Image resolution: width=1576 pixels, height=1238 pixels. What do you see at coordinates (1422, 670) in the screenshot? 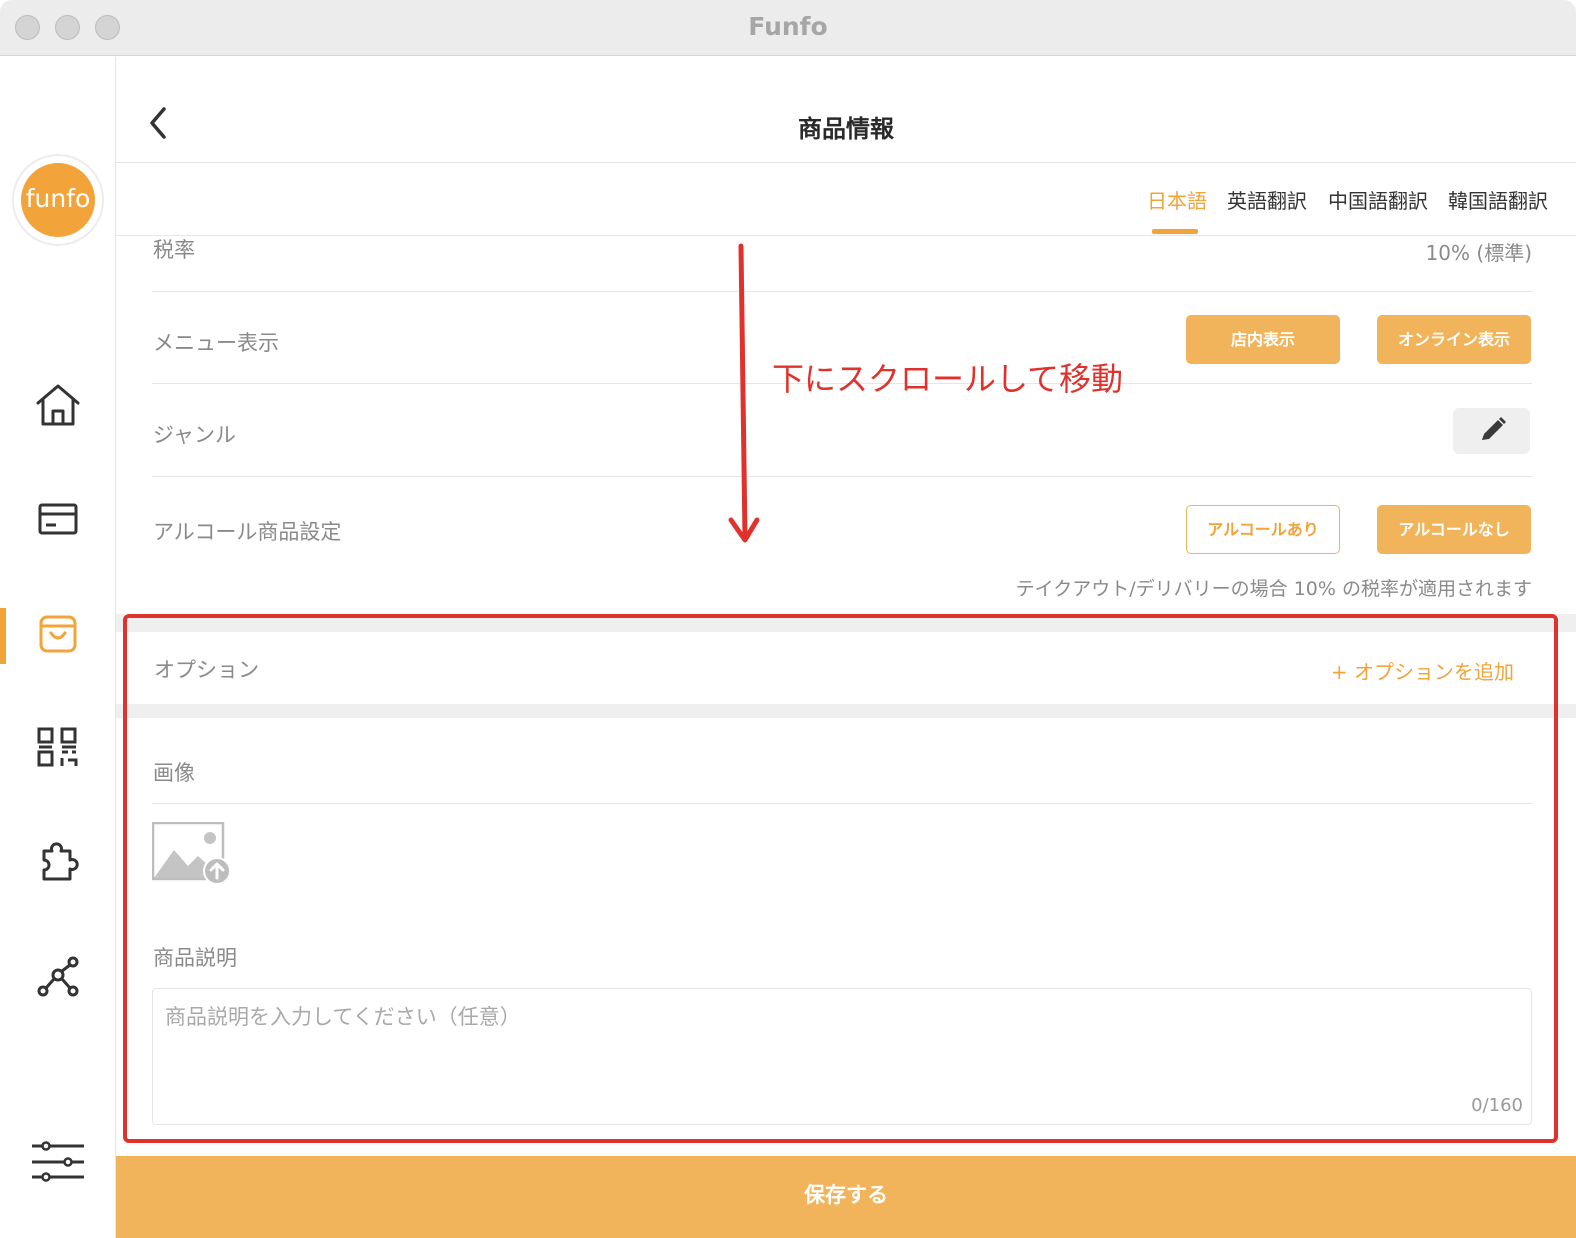
I see `add-option-button: + オプションを追加` at bounding box center [1422, 670].